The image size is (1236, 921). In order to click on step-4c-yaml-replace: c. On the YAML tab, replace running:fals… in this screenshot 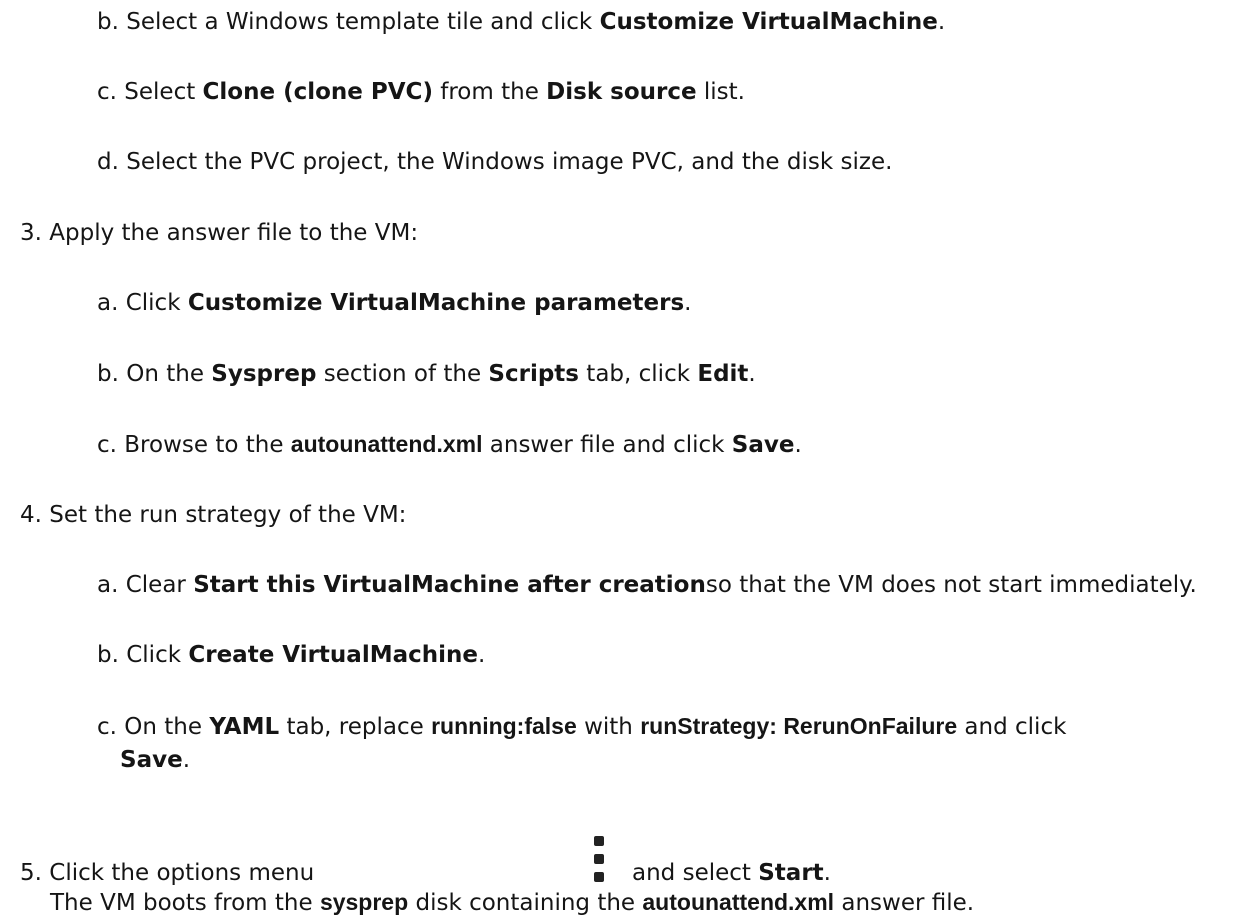, I will do `click(582, 726)`.